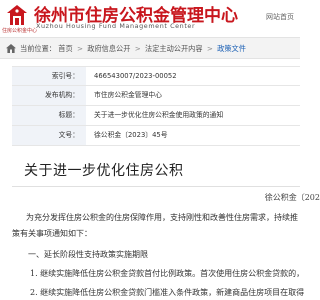 The image size is (320, 300). Describe the element at coordinates (135, 76) in the screenshot. I see `info-value: 466543007/2023-00052` at that location.